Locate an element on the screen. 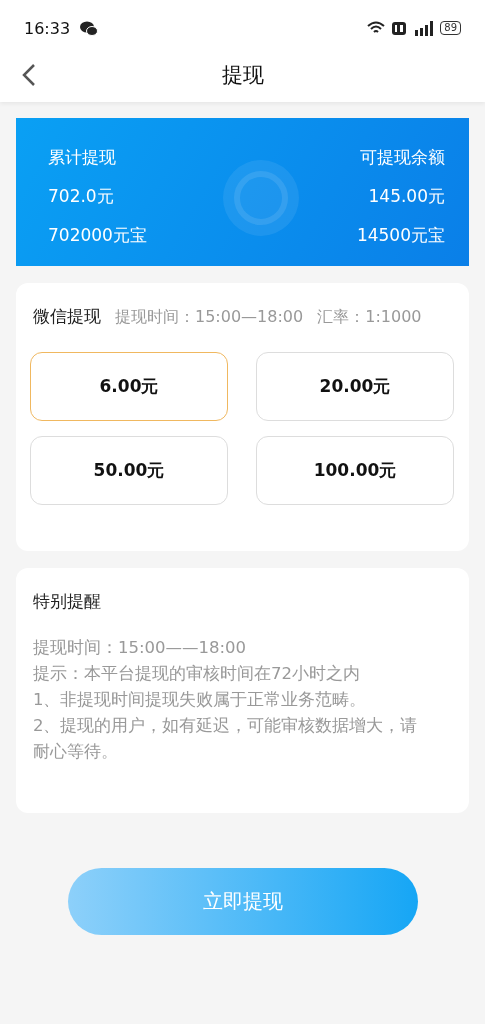 The width and height of the screenshot is (485, 1024). total-coins: 702000元宝 is located at coordinates (97, 235).